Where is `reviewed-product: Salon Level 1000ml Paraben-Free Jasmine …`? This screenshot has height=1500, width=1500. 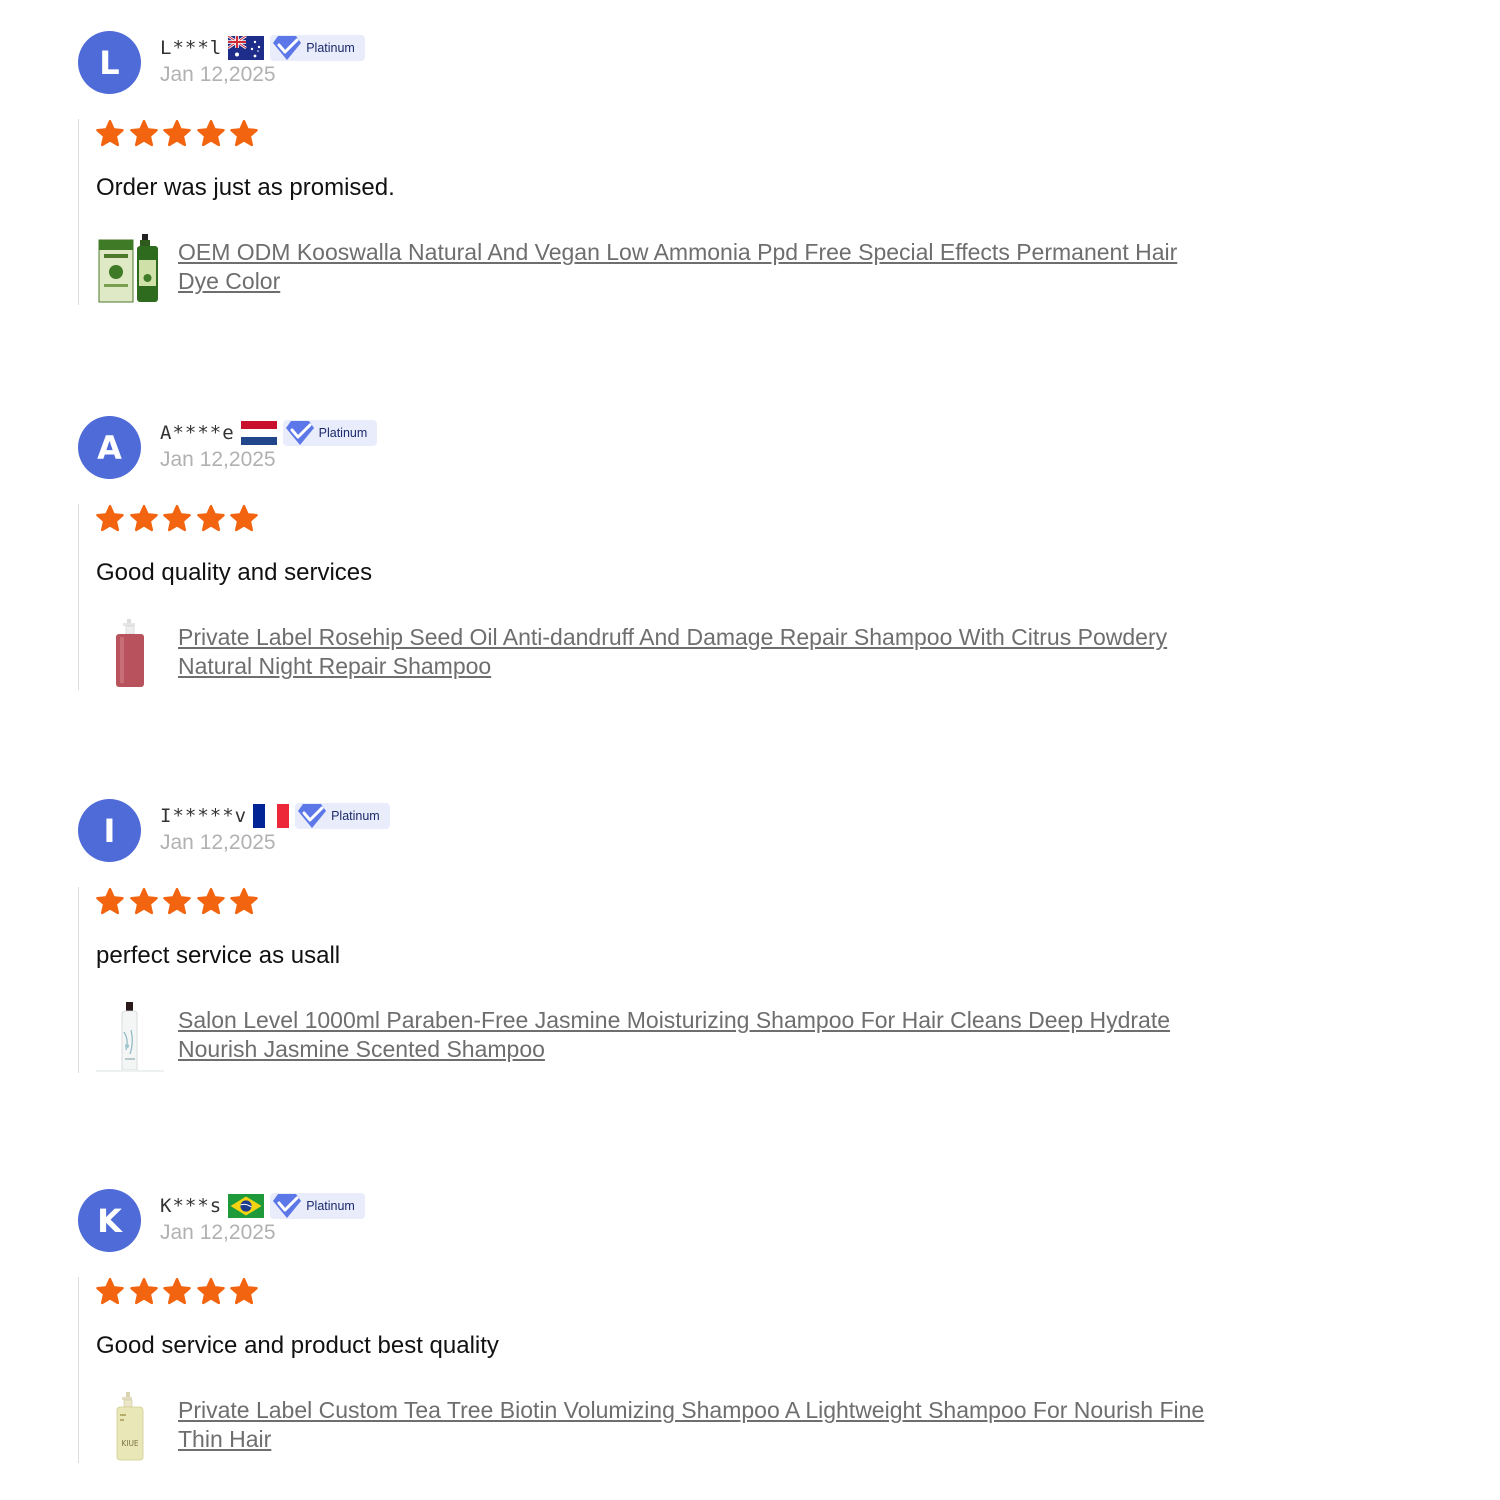
reviewed-product: Salon Level 1000ml Paraben-Free Jasmine … is located at coordinates (657, 1037).